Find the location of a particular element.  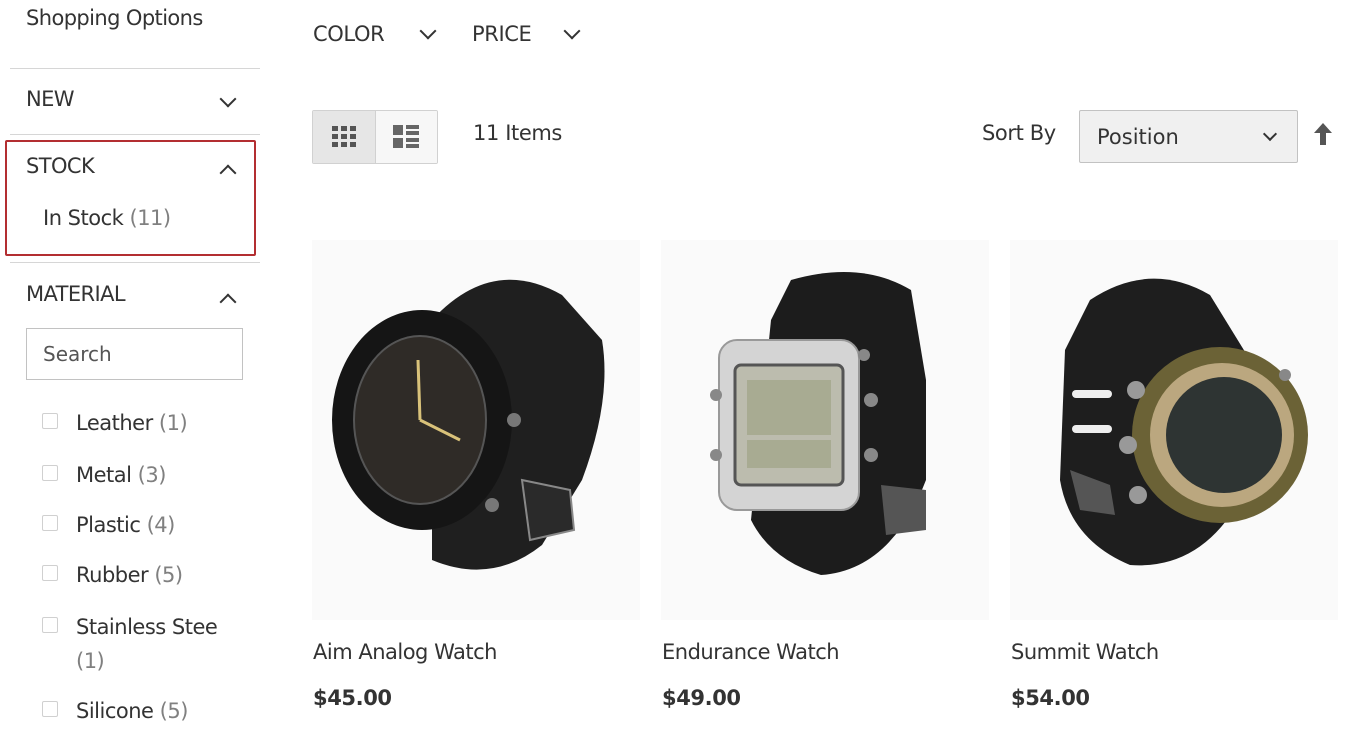

top-filter-price: PRICE is located at coordinates (532, 36).